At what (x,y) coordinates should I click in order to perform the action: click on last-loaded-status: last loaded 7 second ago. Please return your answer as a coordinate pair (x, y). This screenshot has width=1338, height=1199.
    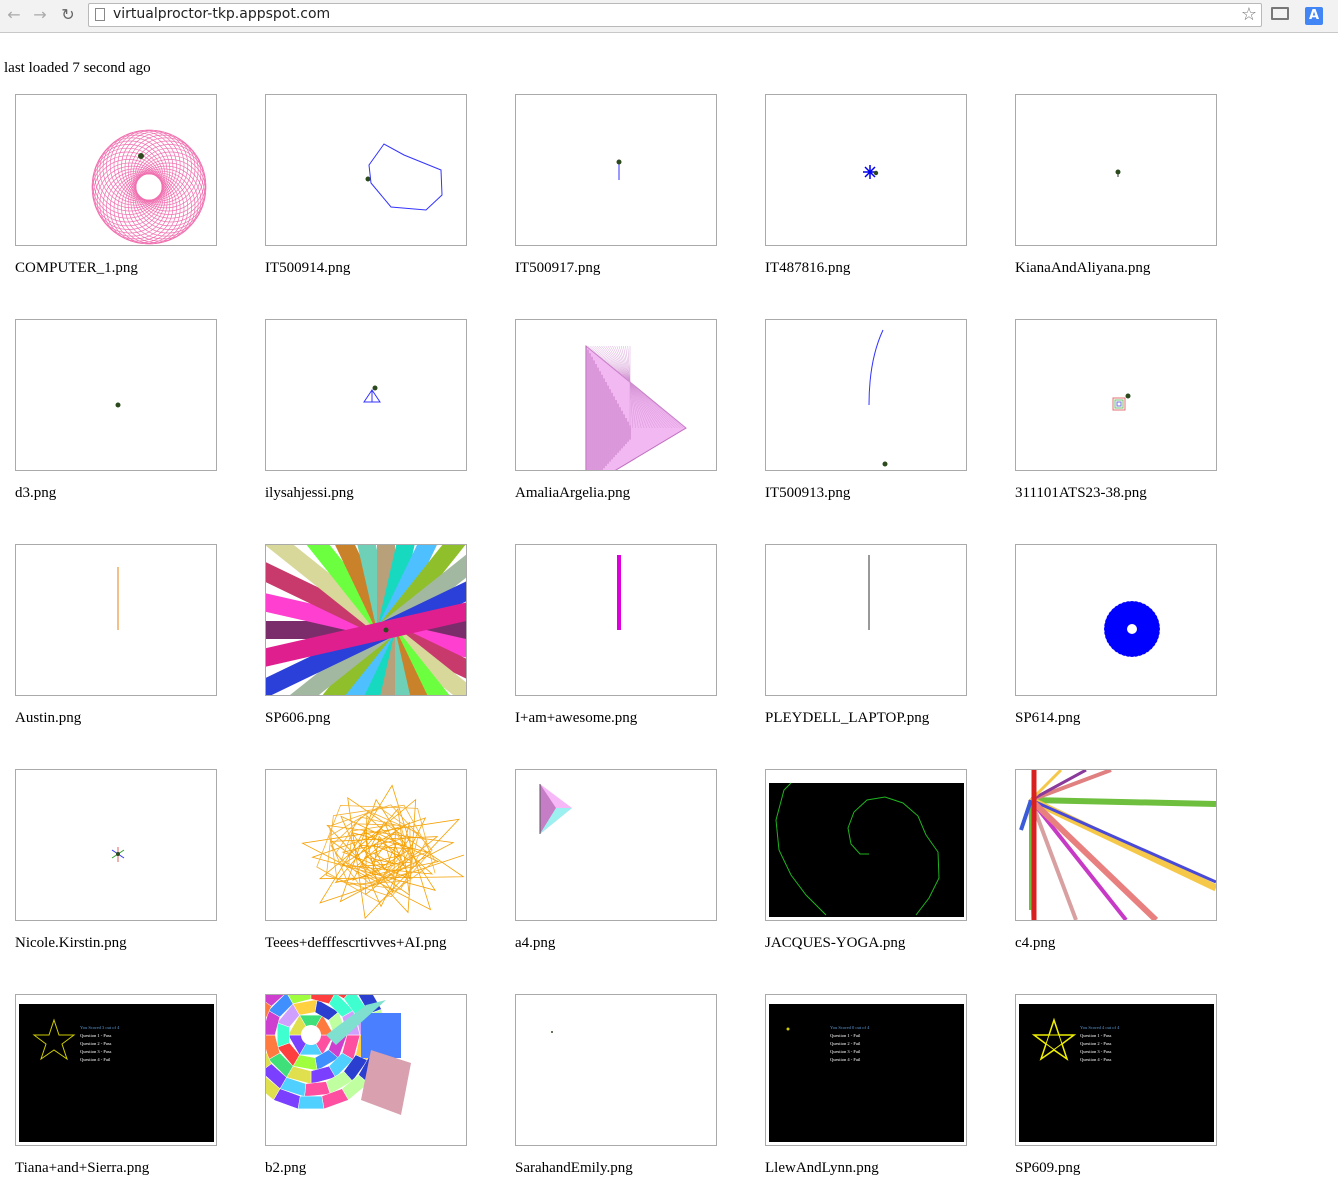
    Looking at the image, I should click on (77, 68).